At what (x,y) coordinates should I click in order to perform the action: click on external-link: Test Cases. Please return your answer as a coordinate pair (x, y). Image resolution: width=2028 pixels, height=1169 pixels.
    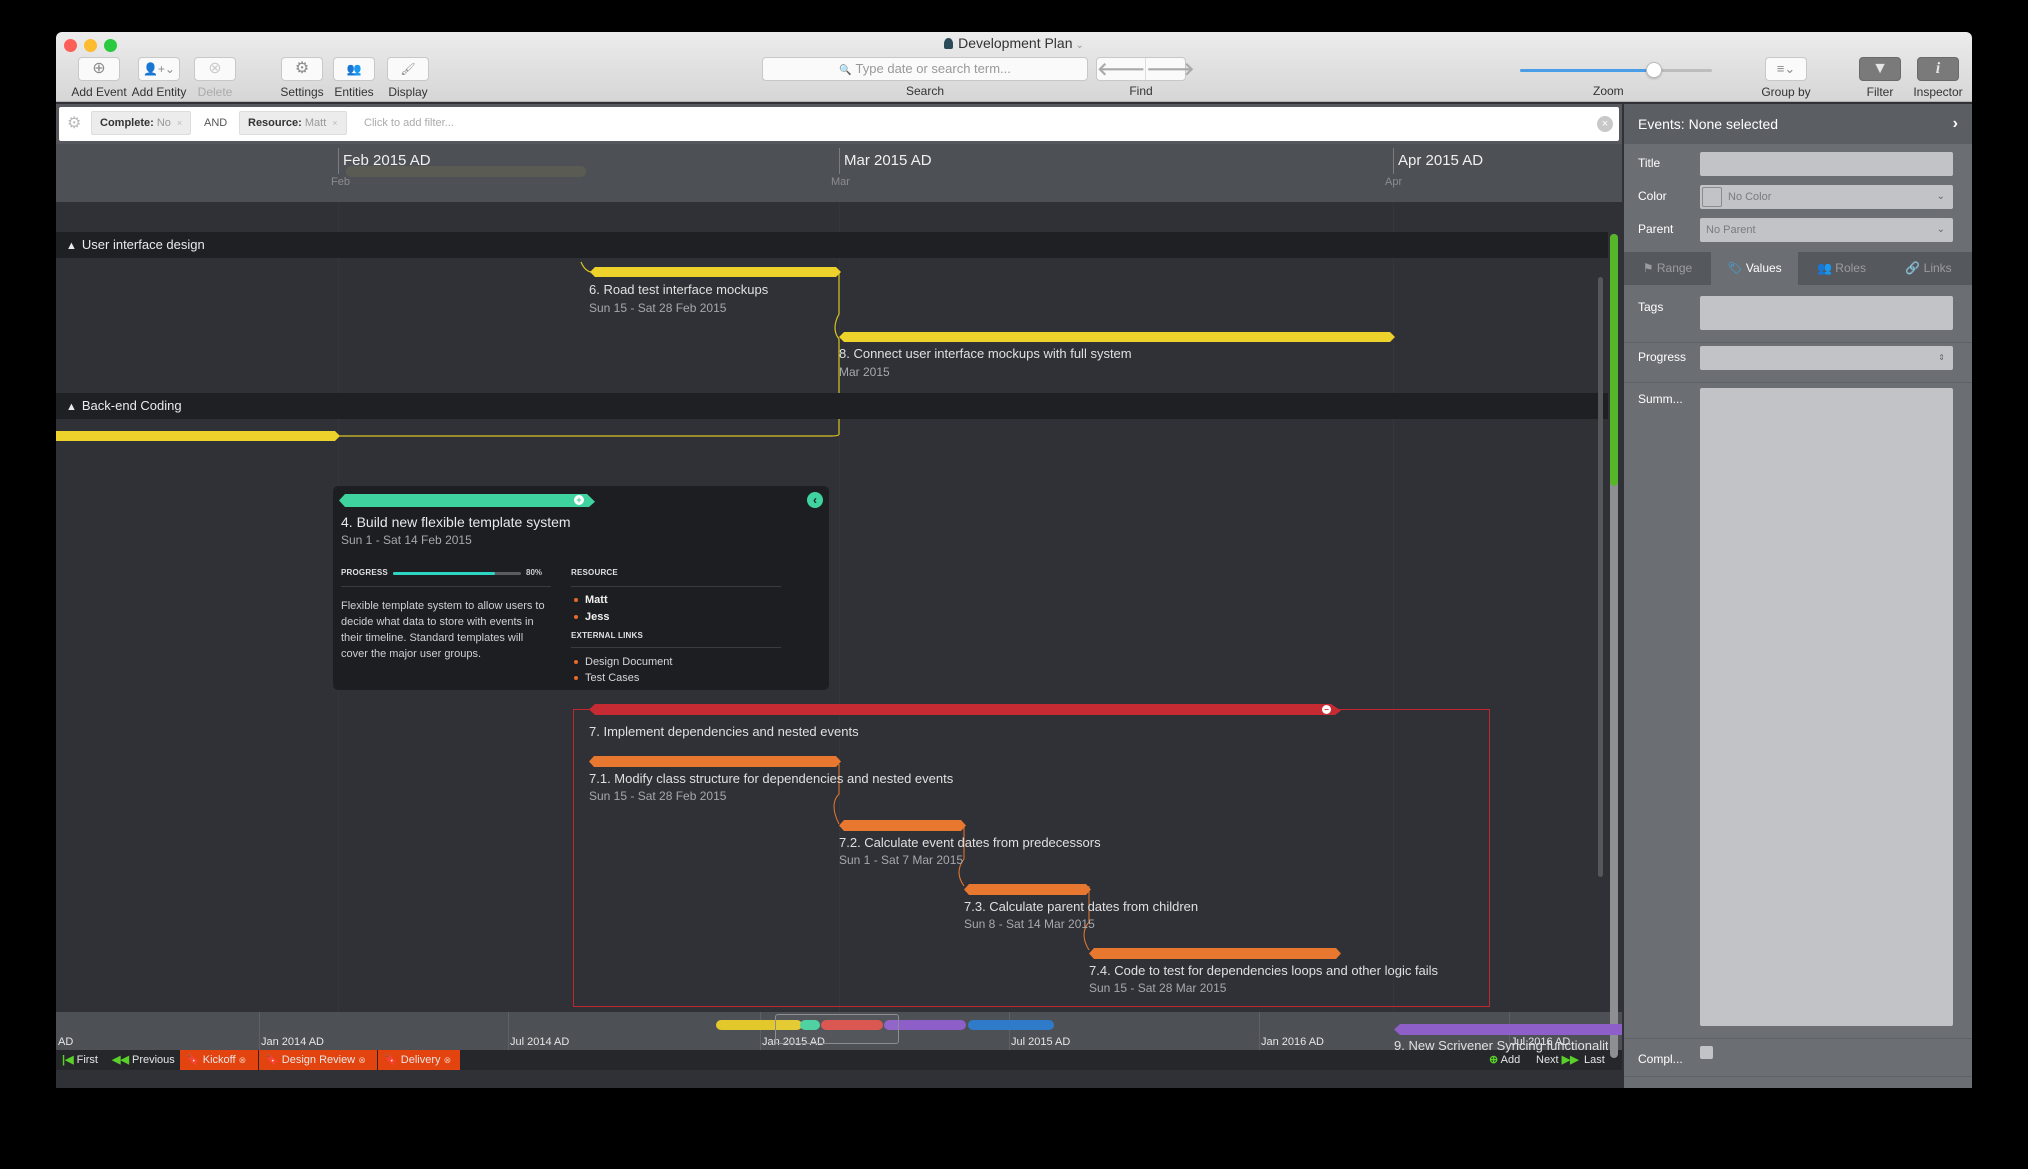
    Looking at the image, I should click on (621, 678).